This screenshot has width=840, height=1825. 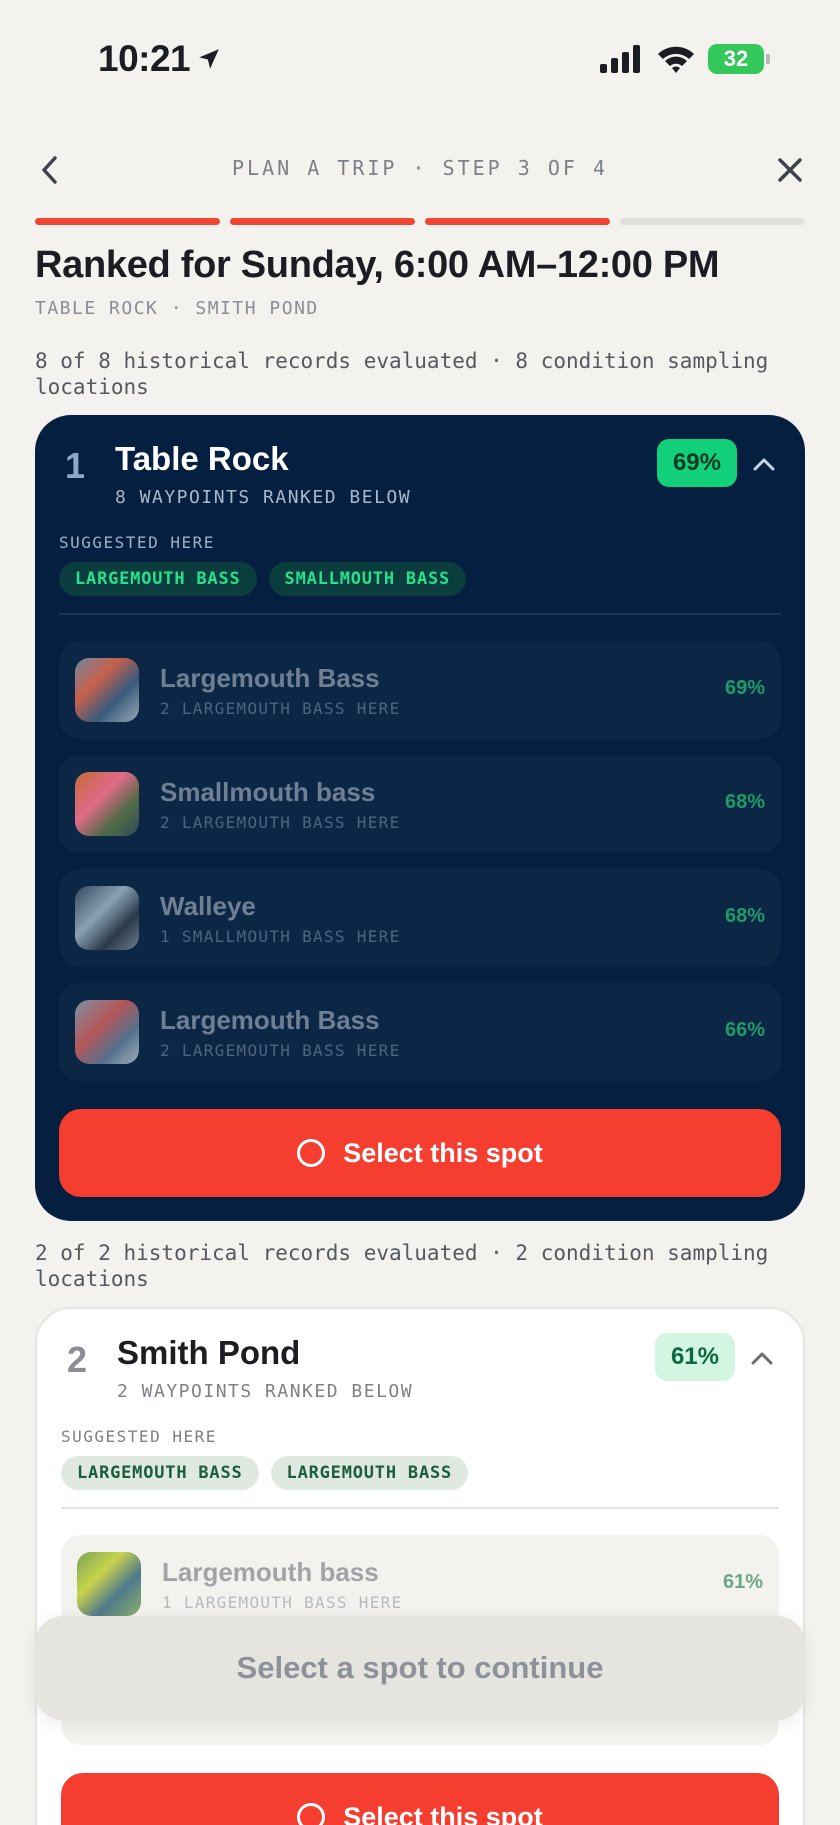 I want to click on status-indicators: 32, so click(x=685, y=59).